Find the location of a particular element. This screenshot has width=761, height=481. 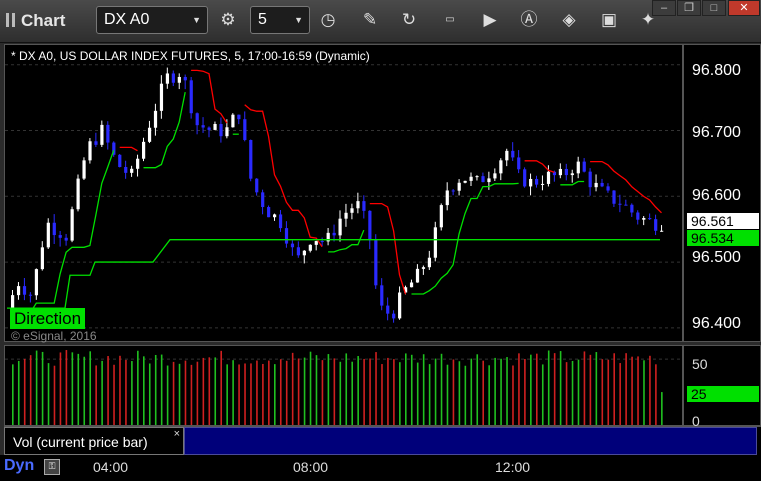

interval-value: 5 is located at coordinates (262, 19).